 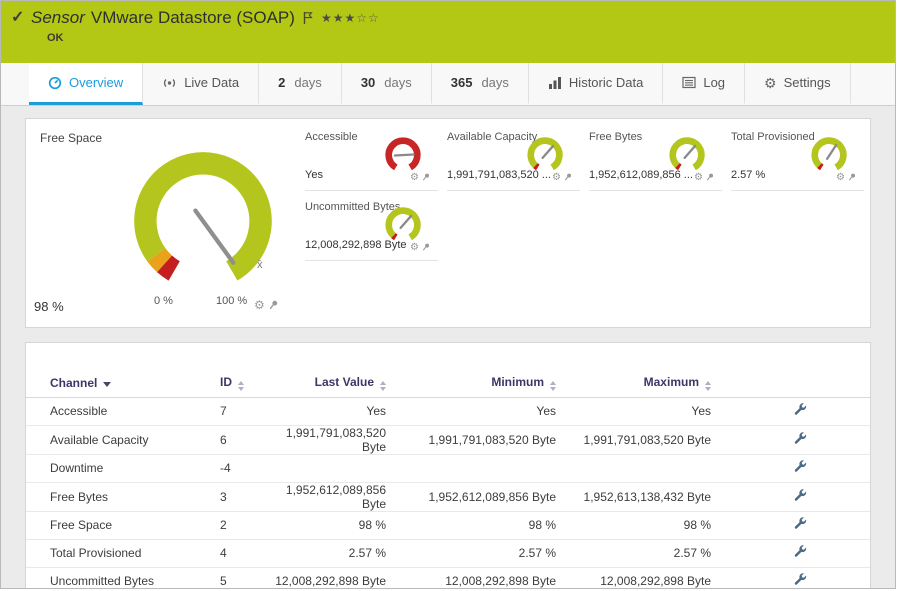 I want to click on status-badge: OK, so click(x=55, y=38).